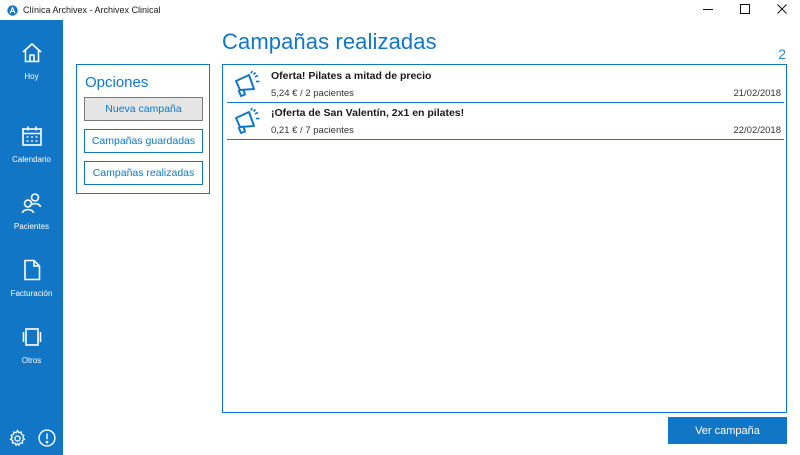  Describe the element at coordinates (31, 360) in the screenshot. I see `sidebar-item-label: Otros` at that location.